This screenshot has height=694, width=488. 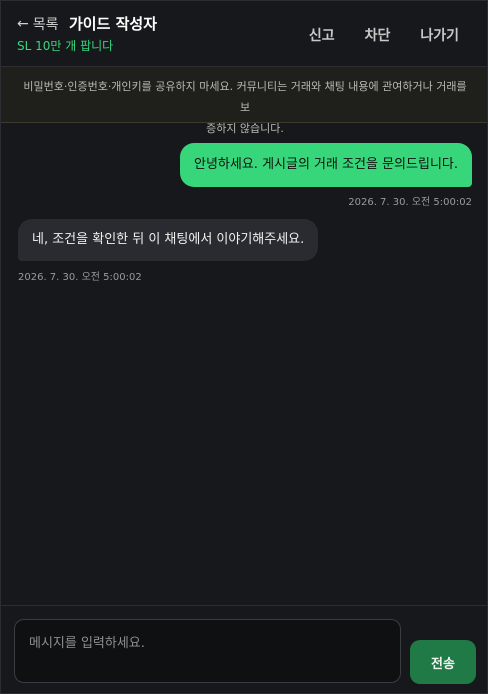 I want to click on send-button: 전송, so click(x=443, y=662).